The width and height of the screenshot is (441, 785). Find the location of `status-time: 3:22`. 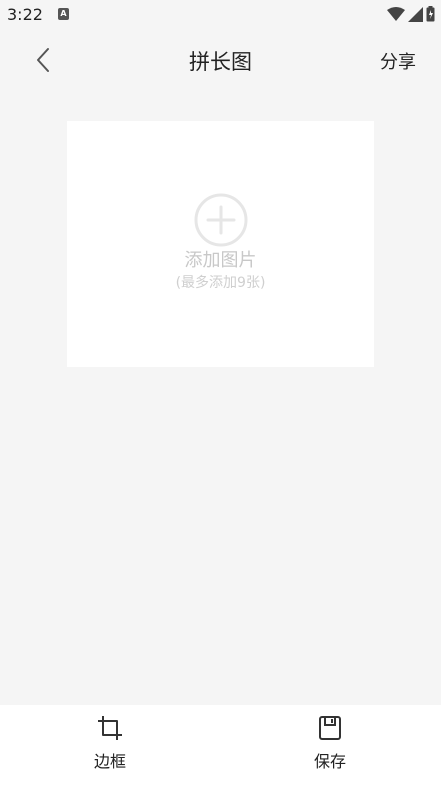

status-time: 3:22 is located at coordinates (25, 14).